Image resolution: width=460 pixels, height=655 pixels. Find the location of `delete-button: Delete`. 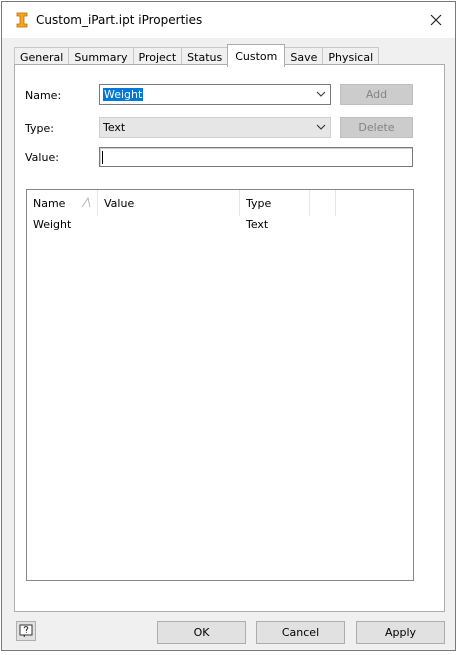

delete-button: Delete is located at coordinates (376, 127).